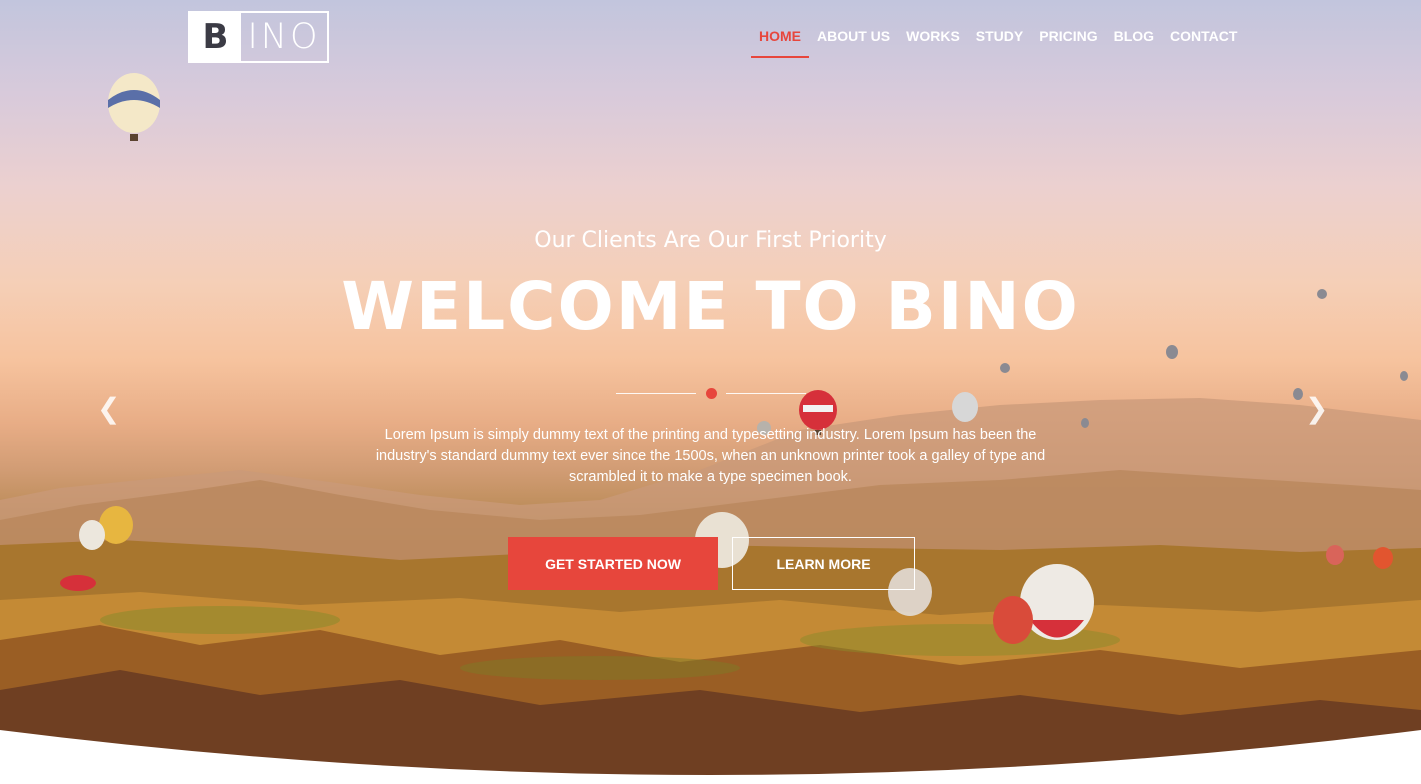  What do you see at coordinates (1068, 41) in the screenshot?
I see `nav-pricing: PRICING` at bounding box center [1068, 41].